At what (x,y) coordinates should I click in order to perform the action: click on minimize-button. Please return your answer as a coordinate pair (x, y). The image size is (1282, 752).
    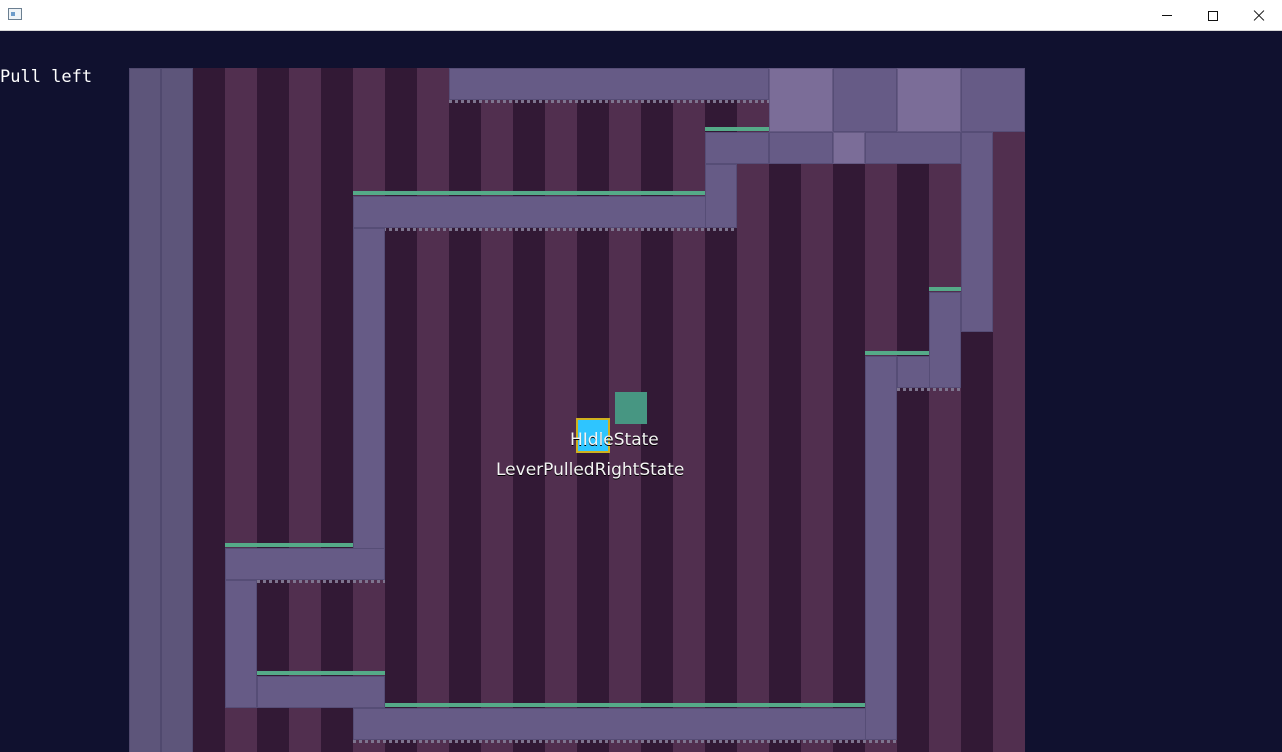
    Looking at the image, I should click on (1167, 15).